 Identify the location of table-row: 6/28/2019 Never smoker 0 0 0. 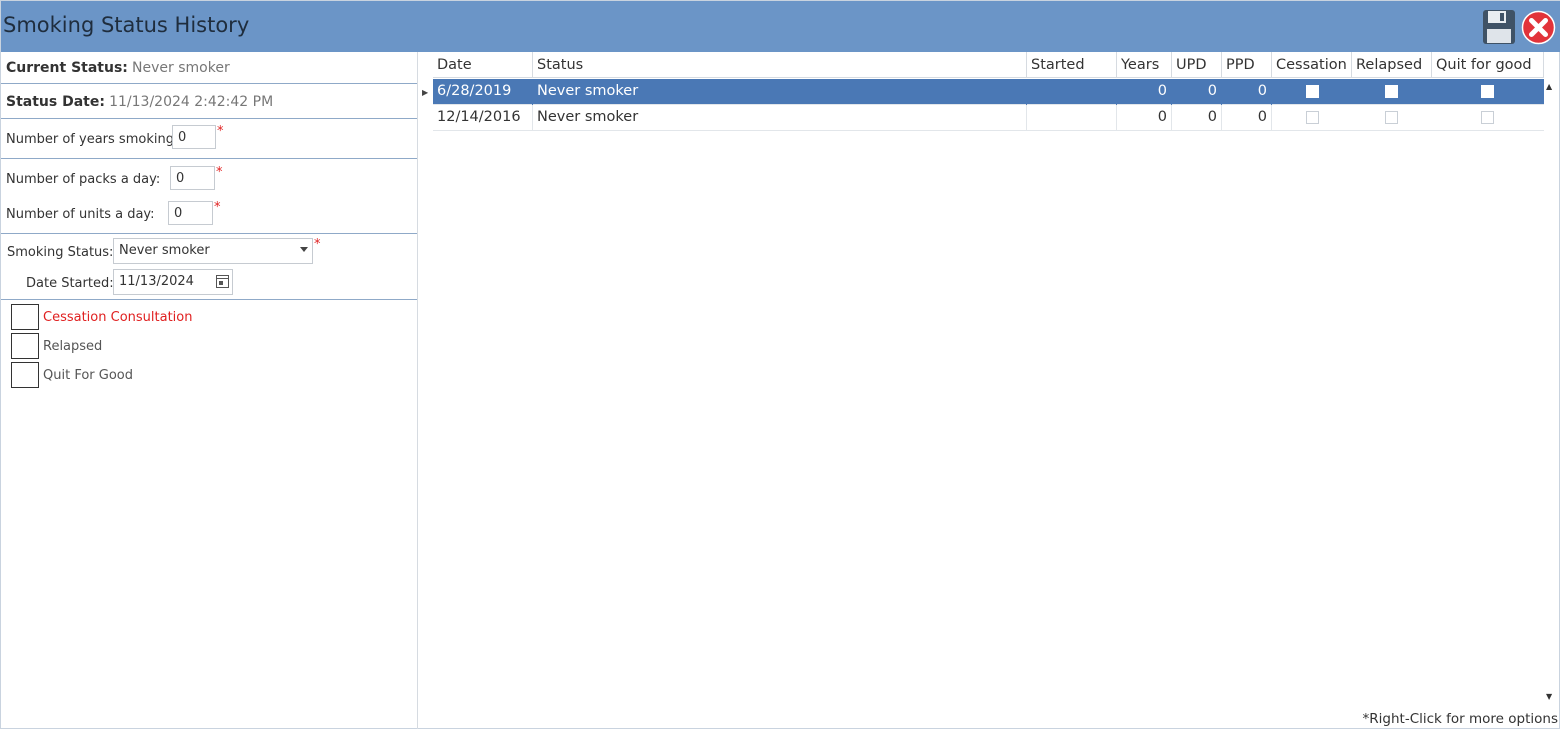
(988, 92).